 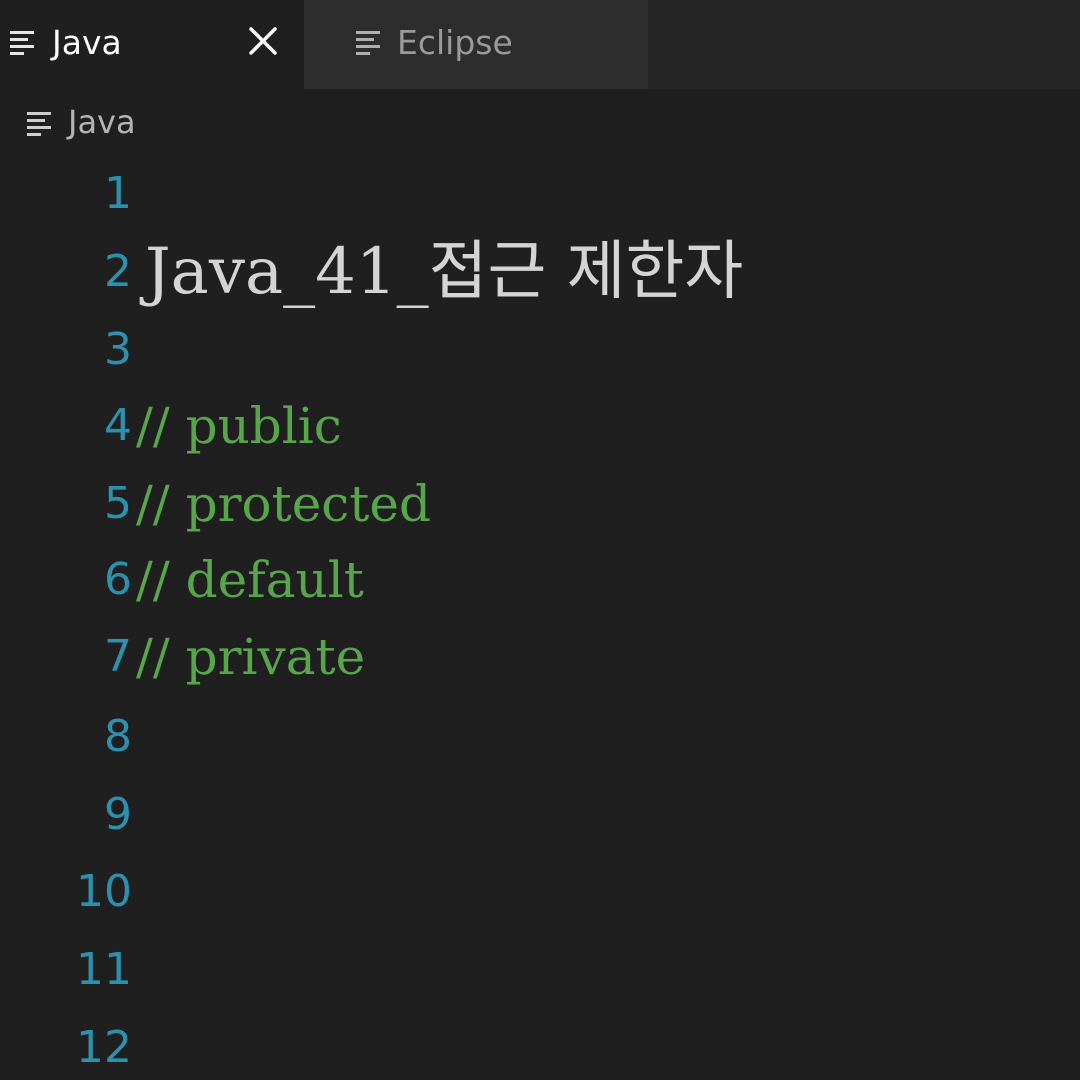 I want to click on line-number: 12, so click(x=104, y=1047).